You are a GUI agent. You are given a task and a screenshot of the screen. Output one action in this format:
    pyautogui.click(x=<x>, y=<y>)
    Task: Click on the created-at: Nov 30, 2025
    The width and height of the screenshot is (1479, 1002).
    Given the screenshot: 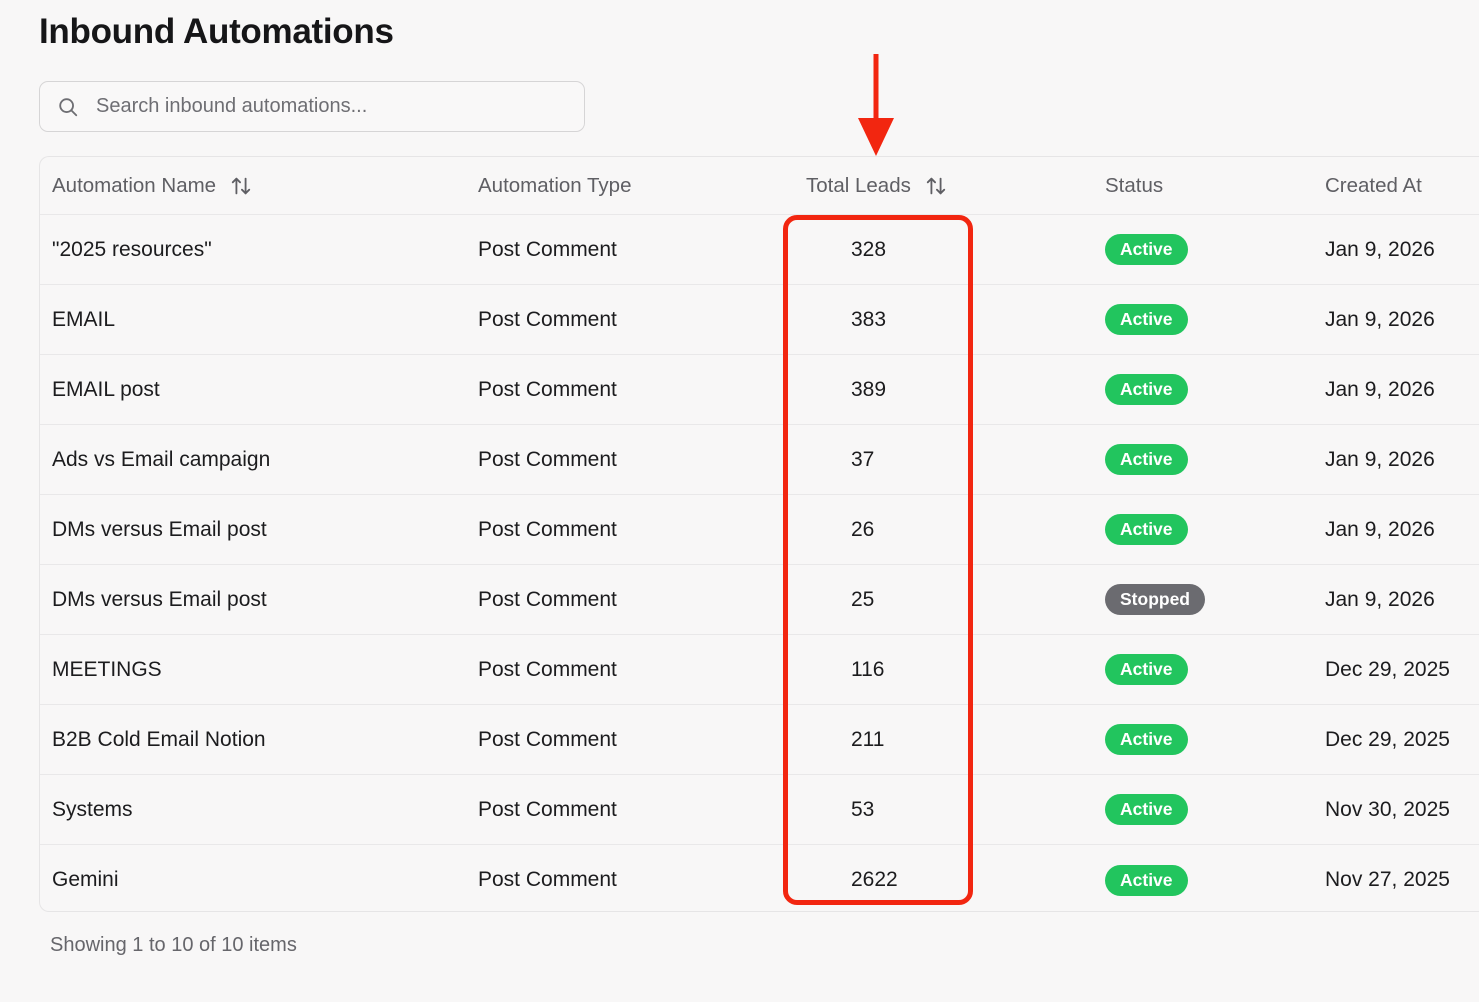 What is the action you would take?
    pyautogui.click(x=1387, y=809)
    